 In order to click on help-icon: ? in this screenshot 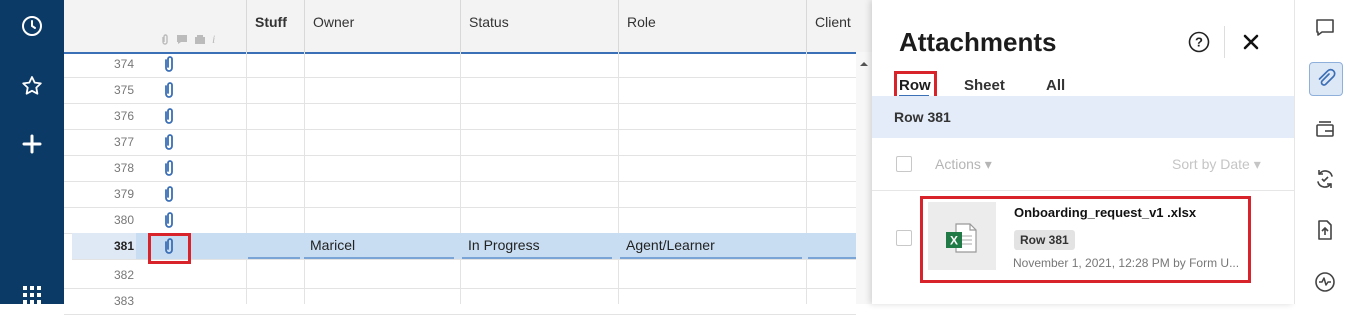, I will do `click(1199, 42)`.